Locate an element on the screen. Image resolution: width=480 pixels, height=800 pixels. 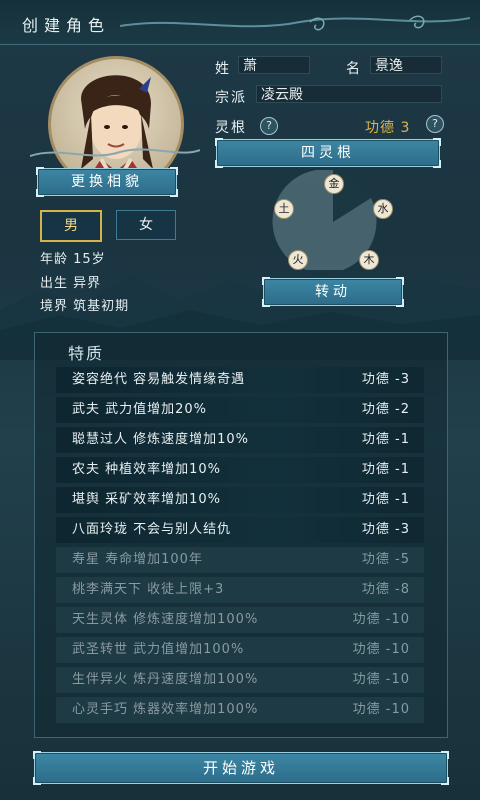
age-text: 年龄 15岁 is located at coordinates (73, 259).